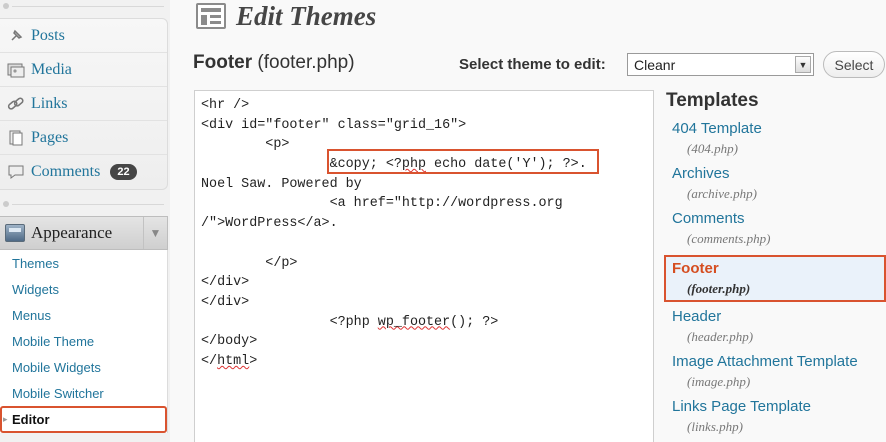 The width and height of the screenshot is (886, 442). Describe the element at coordinates (778, 267) in the screenshot. I see `template-name: Footer` at that location.